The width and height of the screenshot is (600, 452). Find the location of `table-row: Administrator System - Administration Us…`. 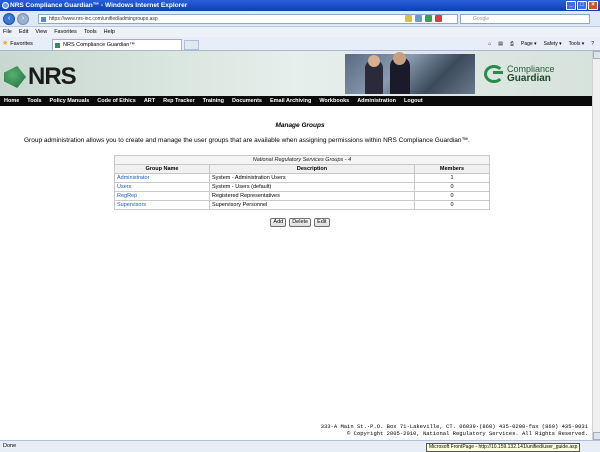

table-row: Administrator System - Administration Us… is located at coordinates (302, 178).